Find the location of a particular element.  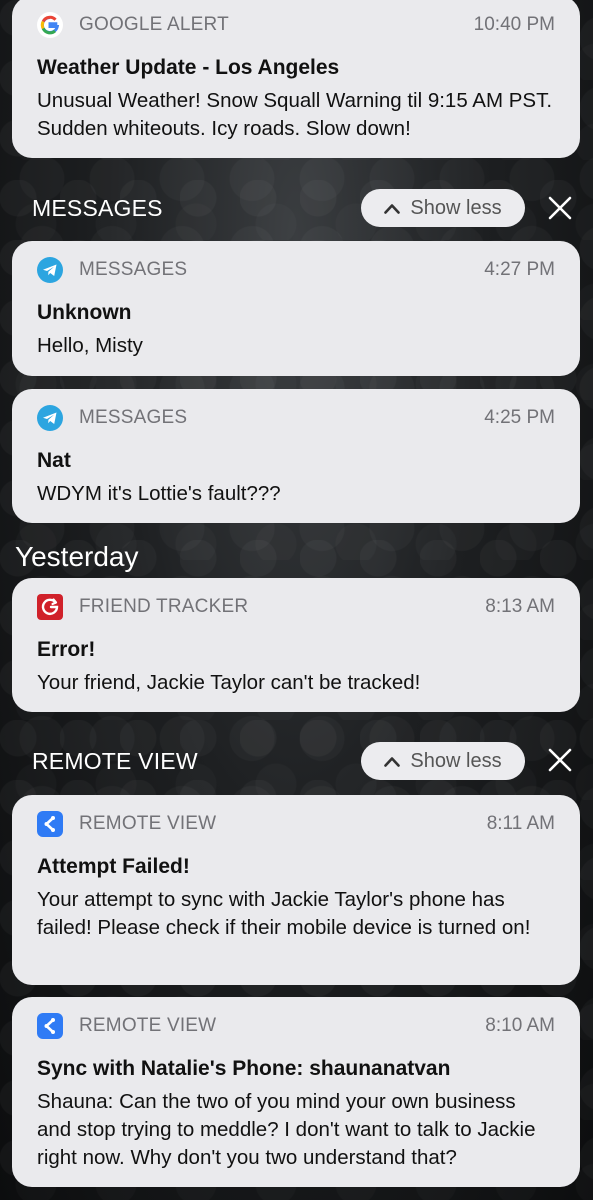

notification-header: REMOTE VIEW 8:10 AM is located at coordinates (296, 1026).